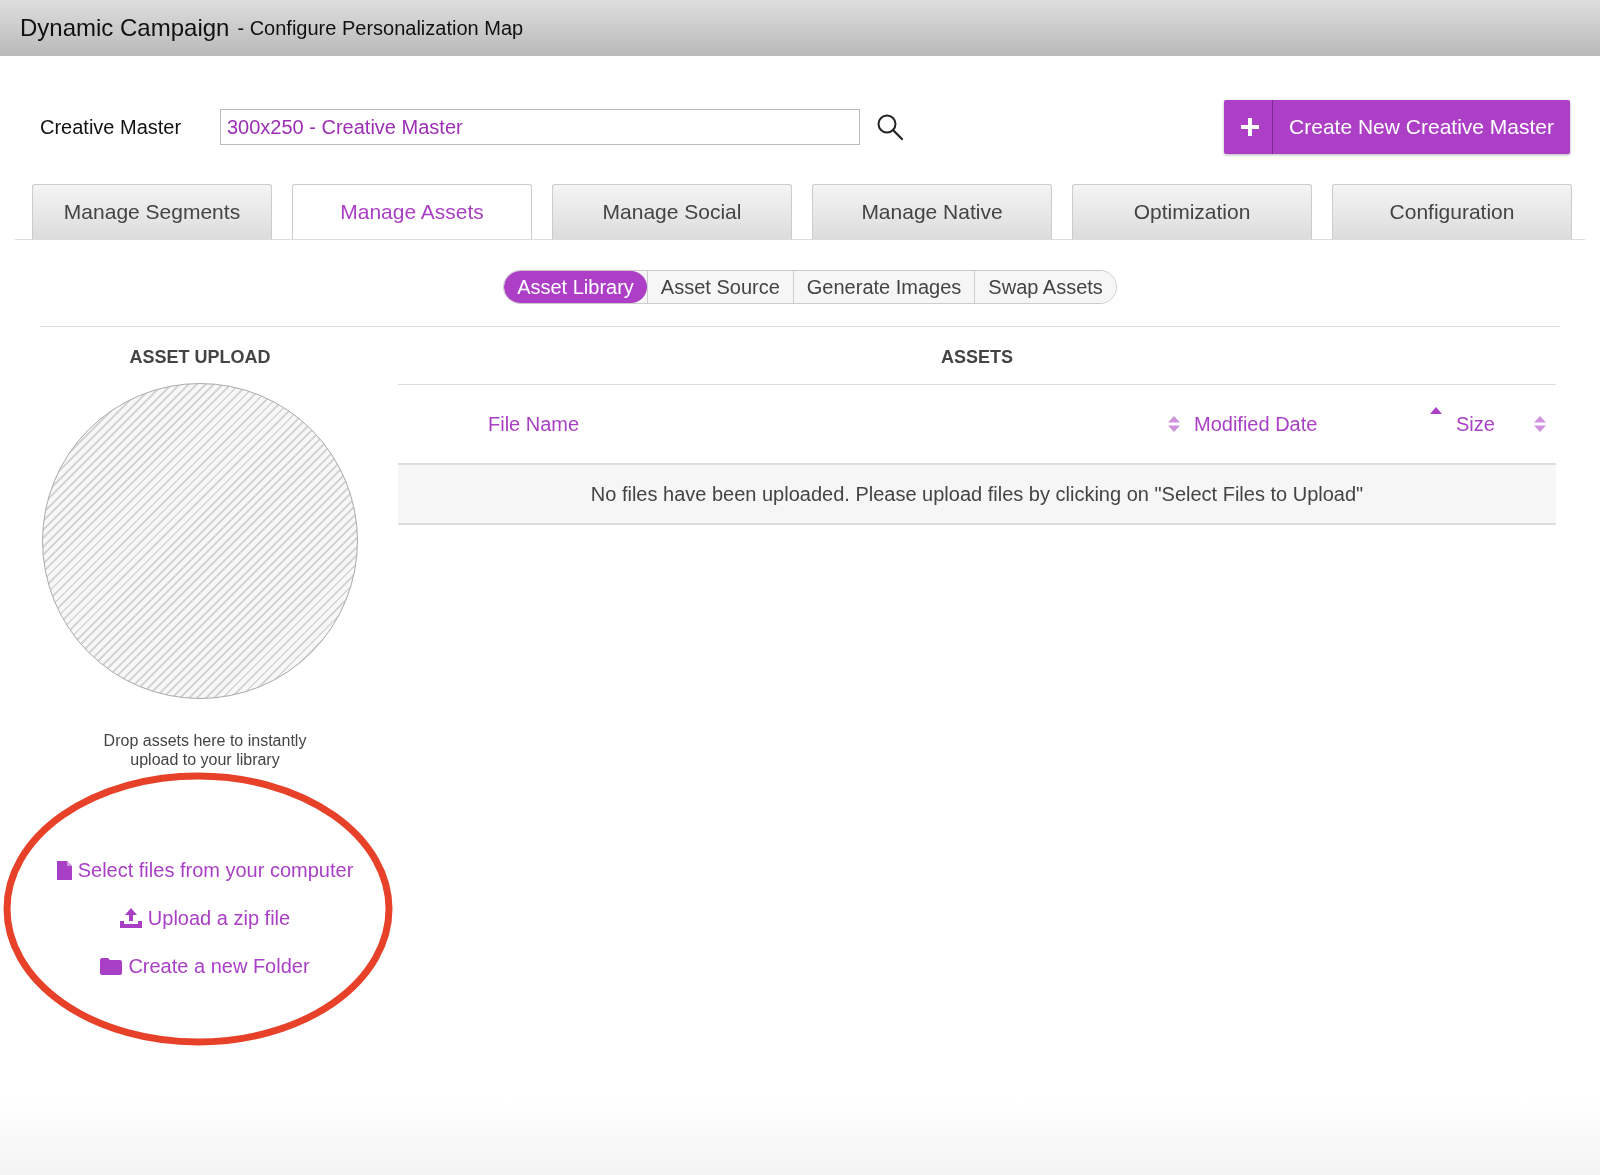 The image size is (1600, 1175). Describe the element at coordinates (1192, 211) in the screenshot. I see `tab: Optimization` at that location.